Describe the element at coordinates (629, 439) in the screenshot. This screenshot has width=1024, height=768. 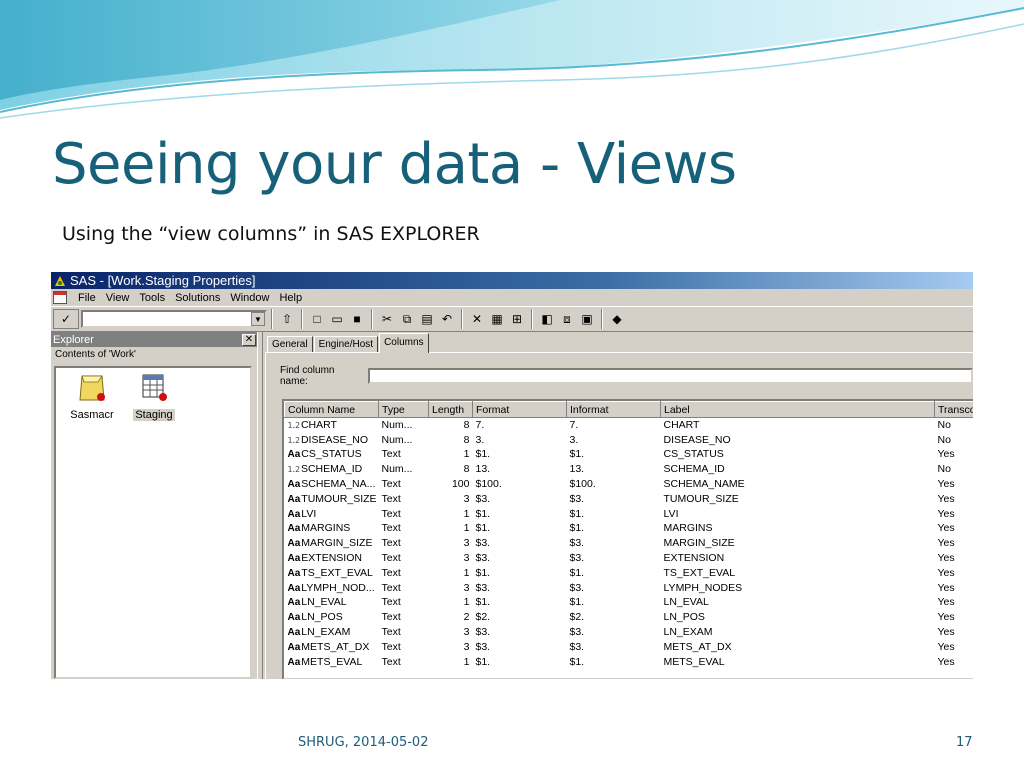
I see `table-row: 1.2 DISEASE_NO Num... 8 3. 3. DISEASE_NO No` at that location.